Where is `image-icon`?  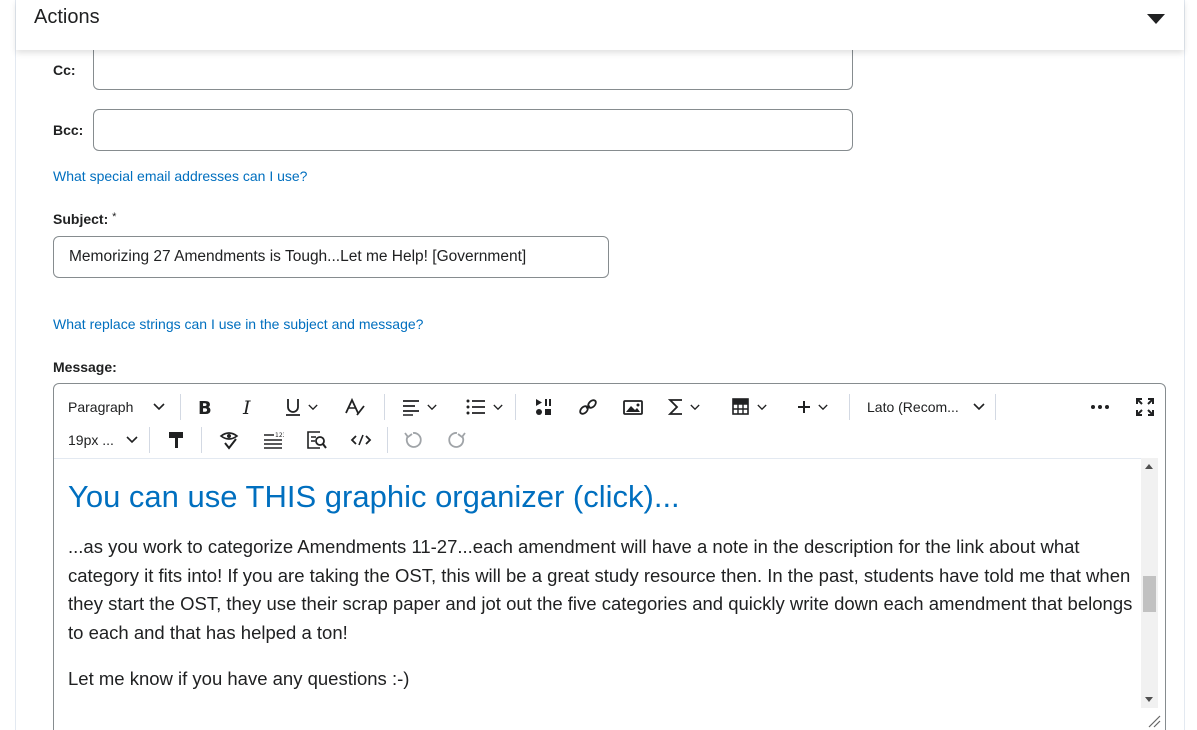
image-icon is located at coordinates (633, 407).